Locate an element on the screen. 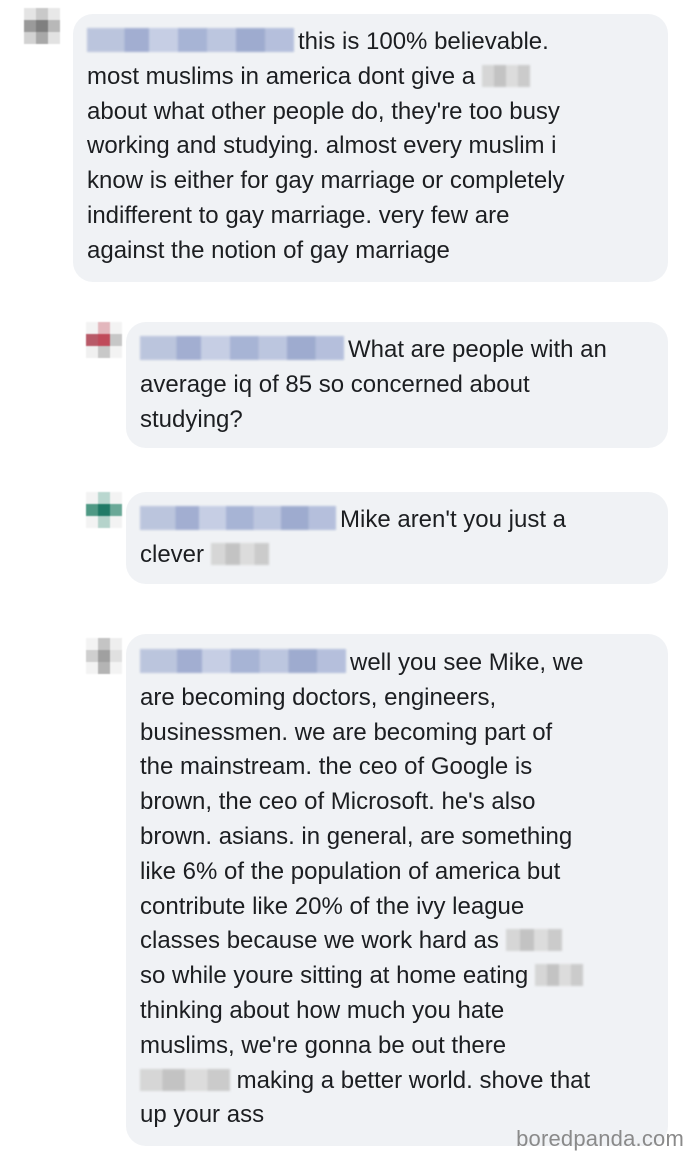 This screenshot has width=700, height=1162. comment-text: businessmen. we are becoming part of is located at coordinates (346, 732).